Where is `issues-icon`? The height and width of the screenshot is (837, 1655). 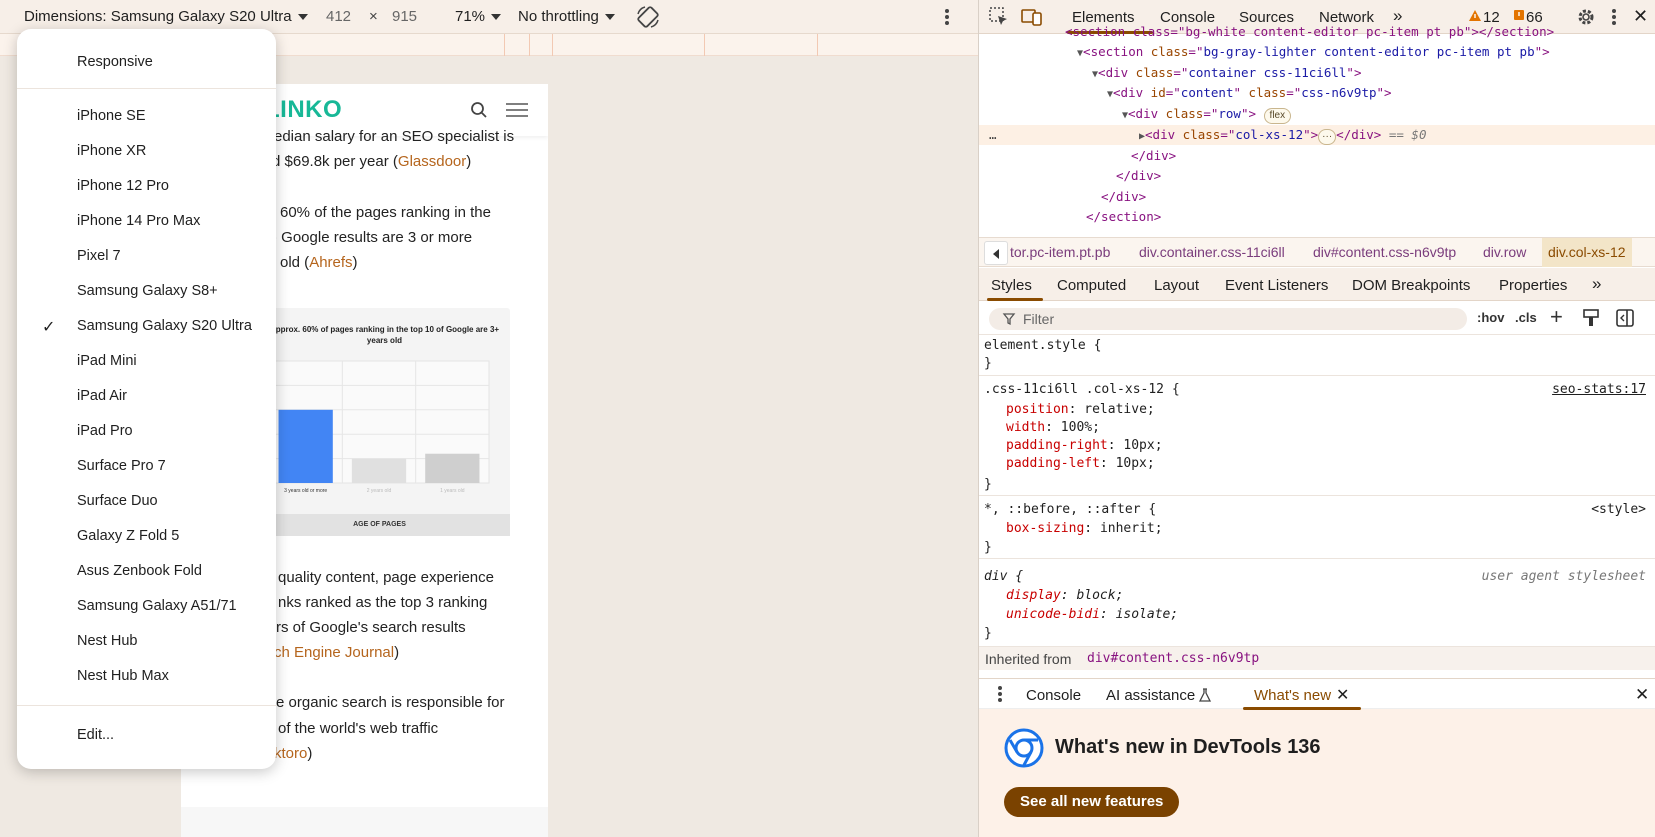
issues-icon is located at coordinates (1519, 15).